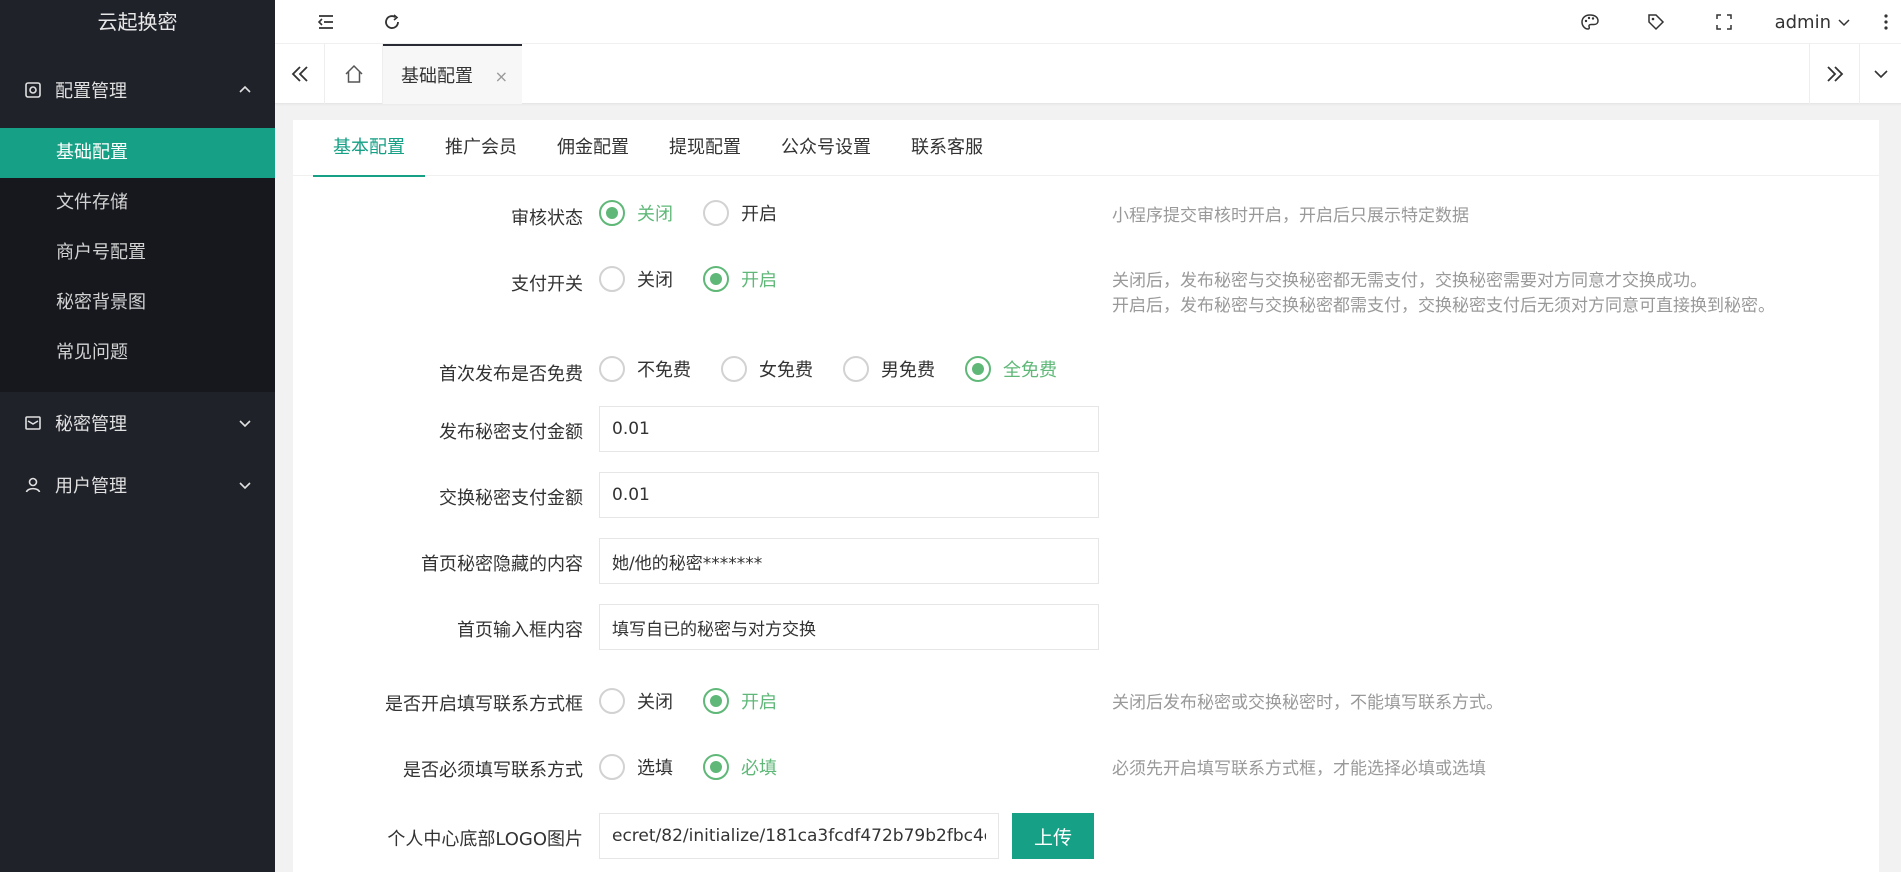 This screenshot has width=1901, height=872. Describe the element at coordinates (655, 768) in the screenshot. I see `radio-label: 选填` at that location.